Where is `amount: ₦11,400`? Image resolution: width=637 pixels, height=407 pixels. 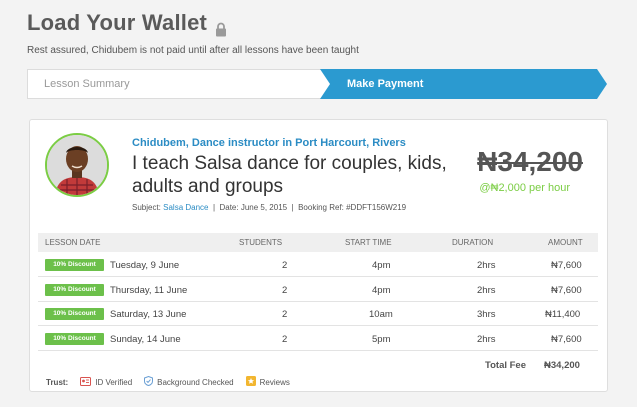 amount: ₦11,400 is located at coordinates (563, 314).